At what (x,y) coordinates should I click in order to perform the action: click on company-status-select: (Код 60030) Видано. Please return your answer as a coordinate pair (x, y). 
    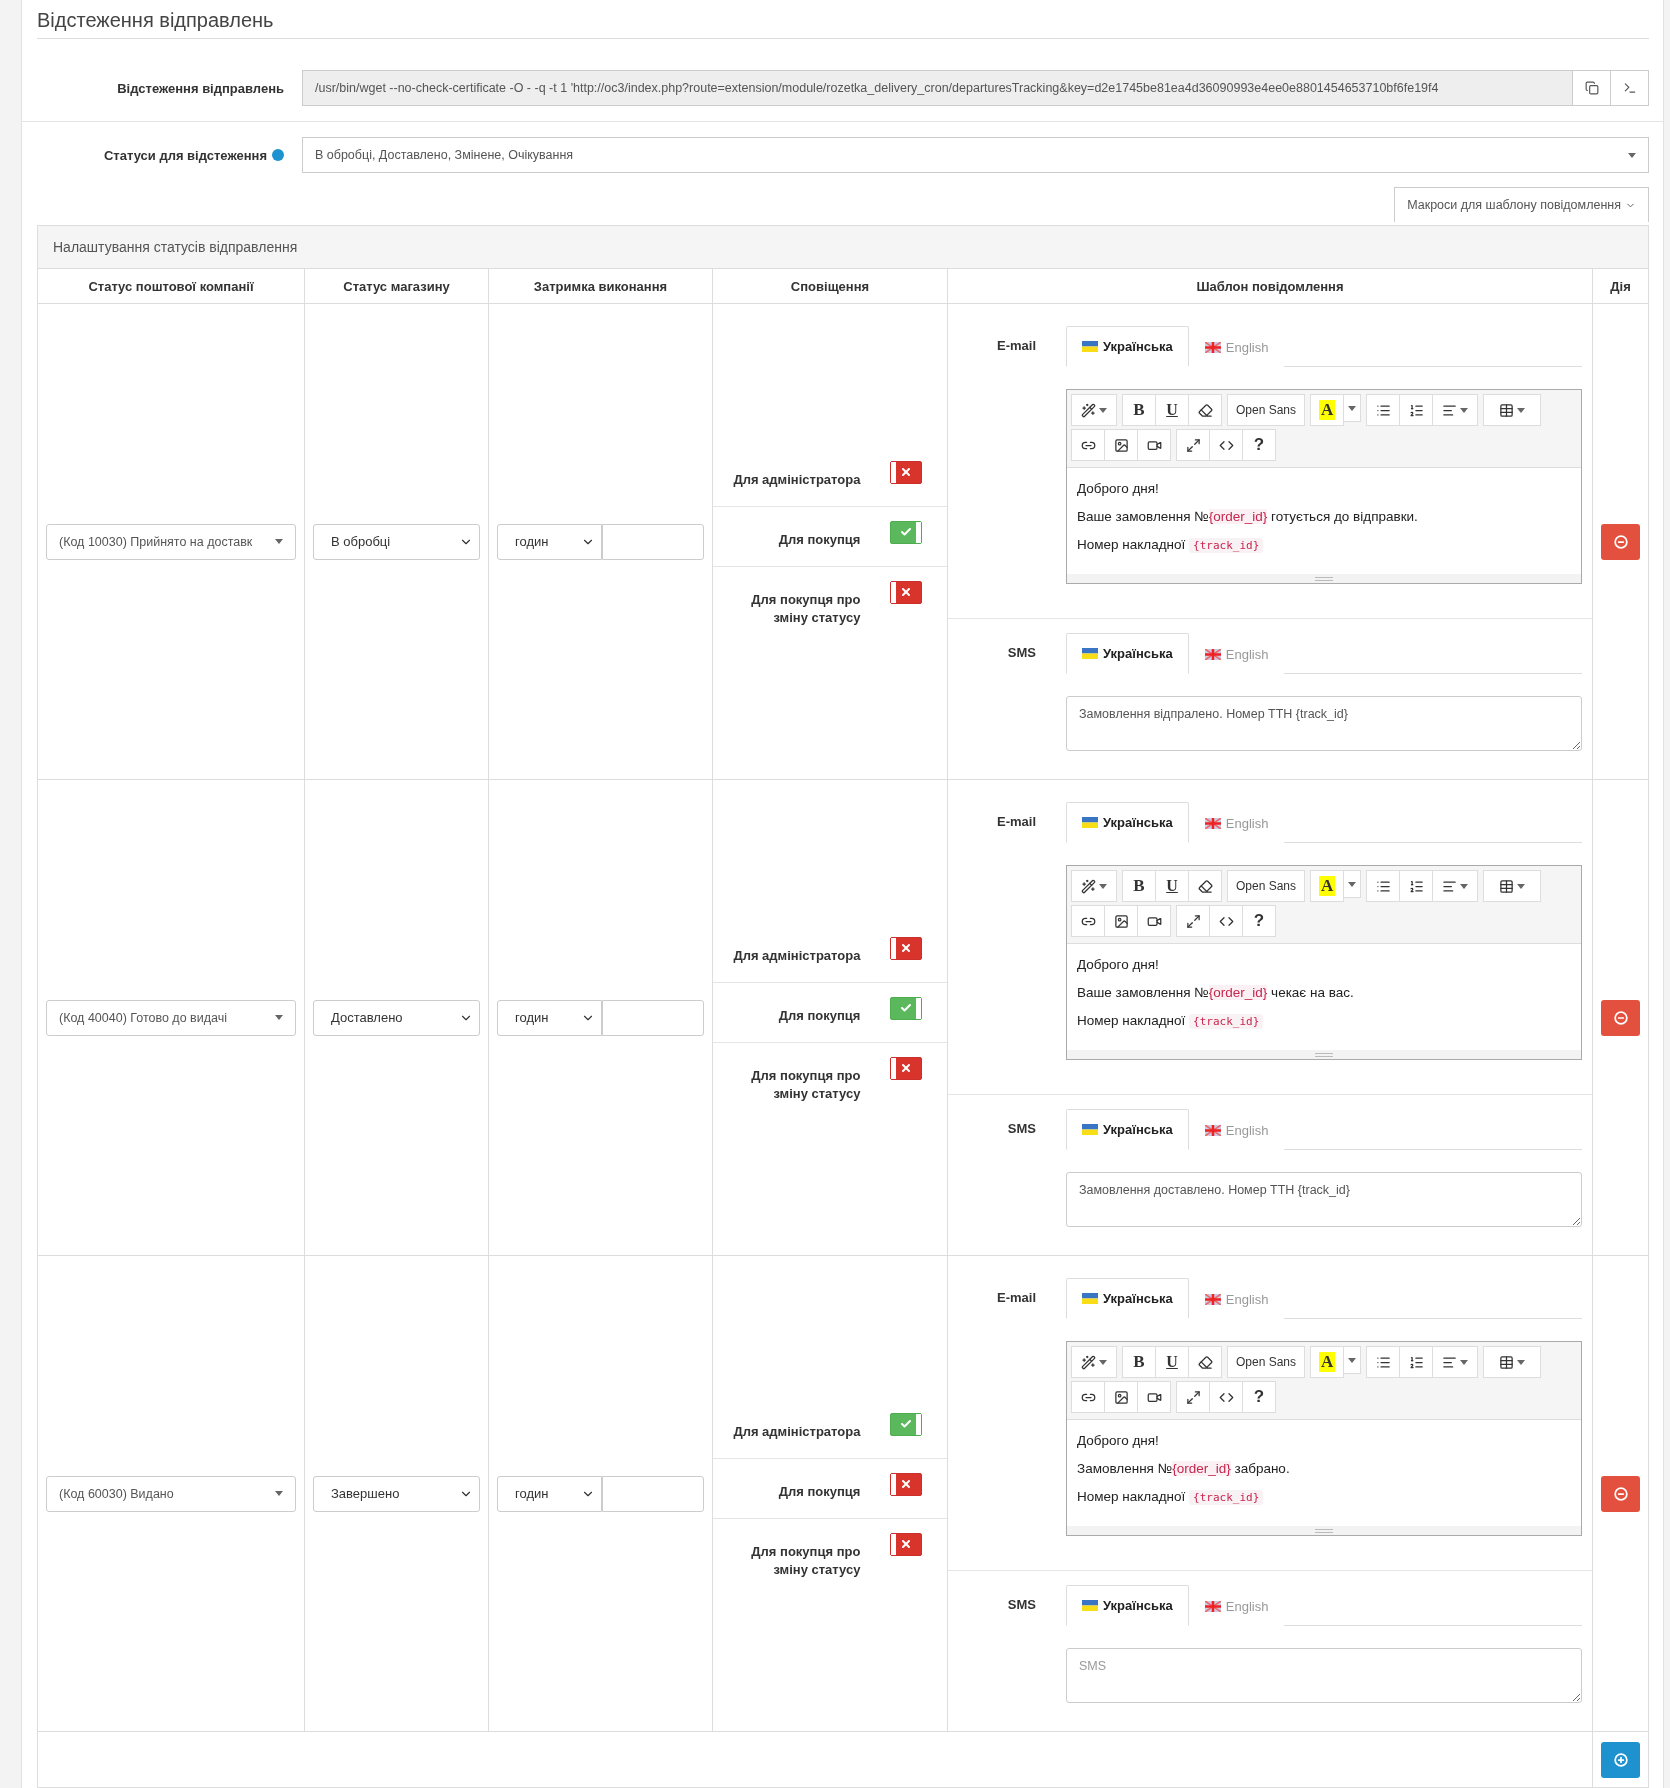
    Looking at the image, I should click on (171, 1493).